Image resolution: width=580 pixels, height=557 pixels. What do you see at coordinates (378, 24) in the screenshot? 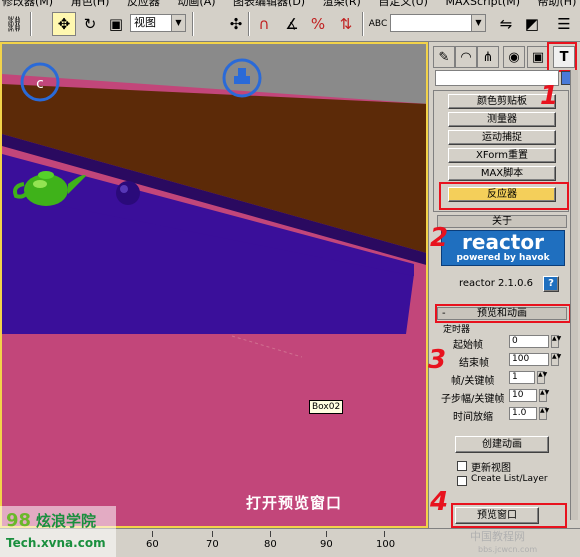
I see `named-selection-icon: ABC` at bounding box center [378, 24].